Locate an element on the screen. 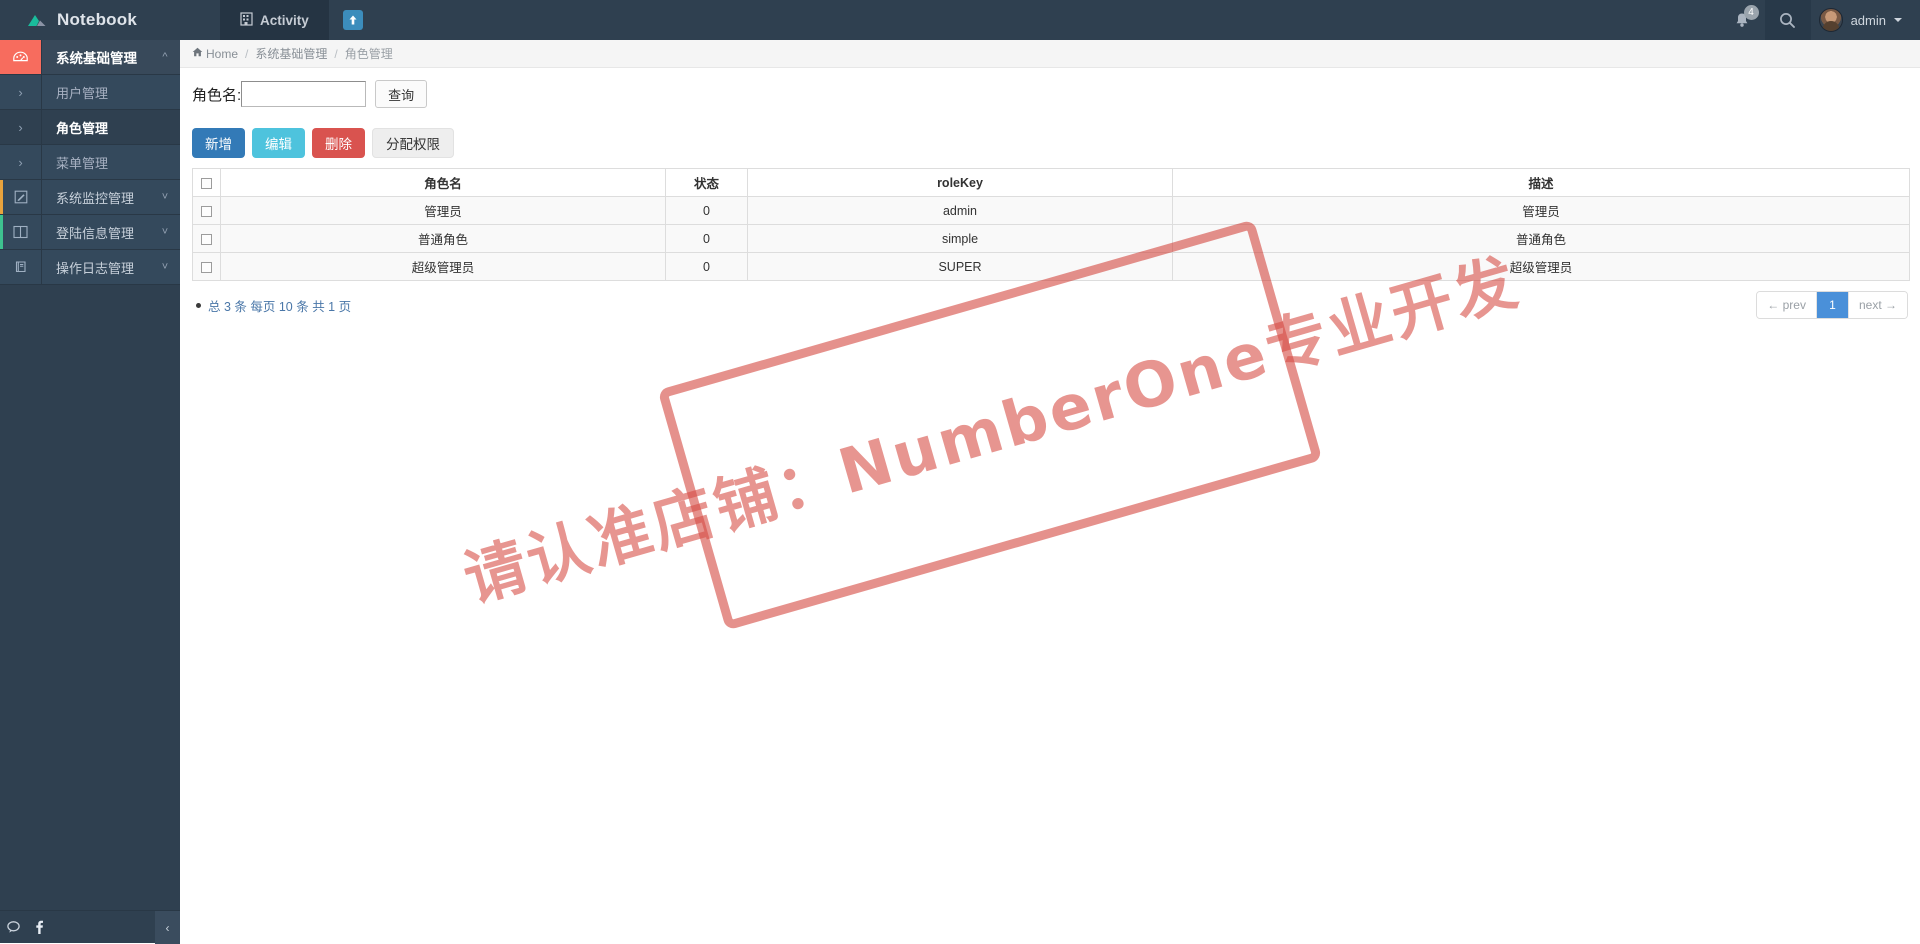 The width and height of the screenshot is (1920, 944). action-toolbar: 新增 编辑 删除 分配权限 is located at coordinates (1050, 141).